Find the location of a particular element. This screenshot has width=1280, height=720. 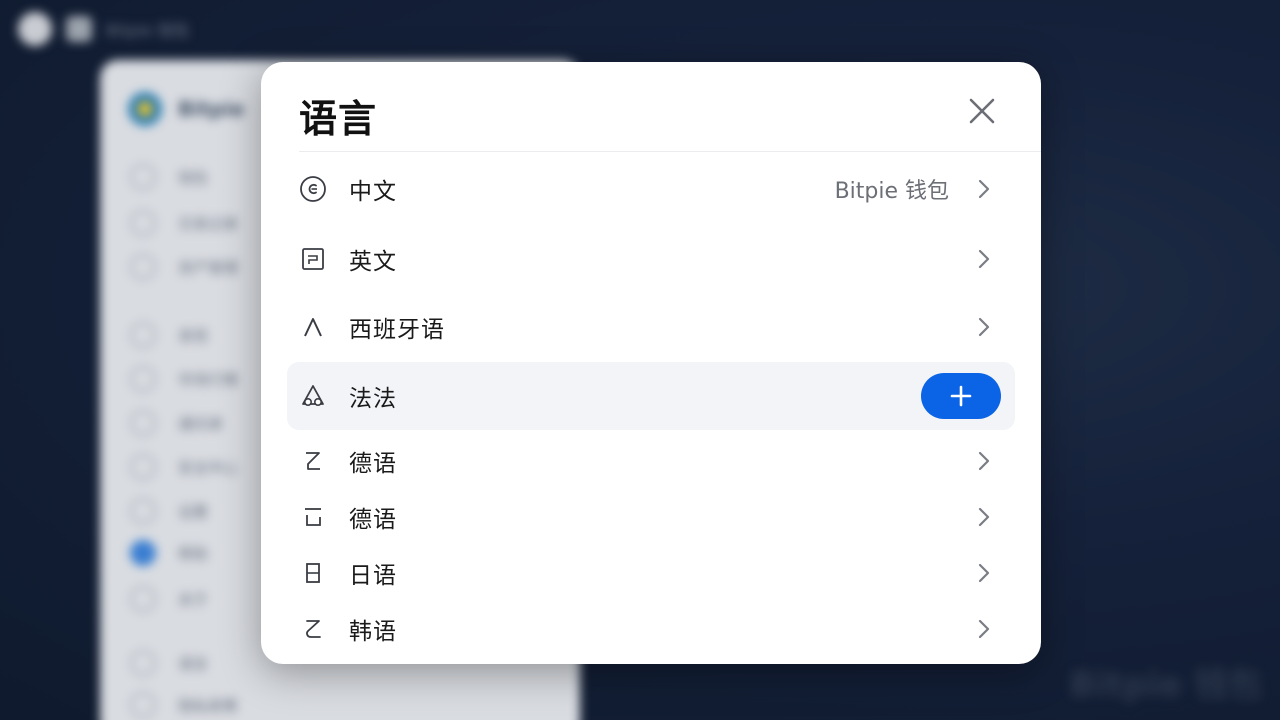

add-button is located at coordinates (961, 396).